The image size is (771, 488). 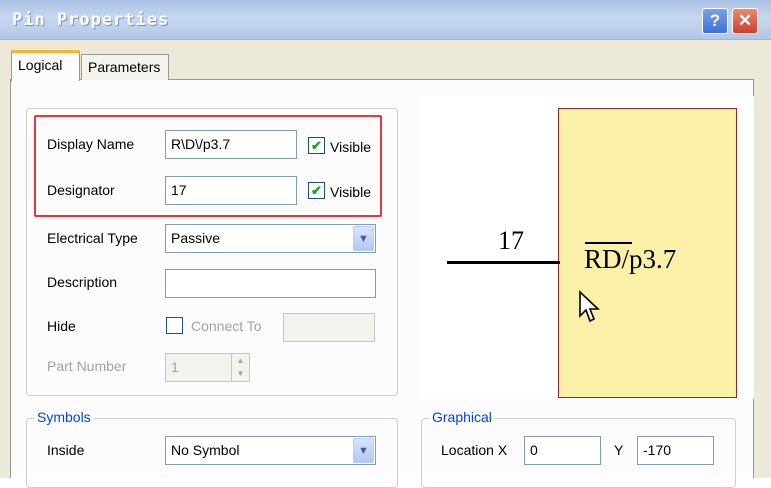 I want to click on location-x-label: Location X, so click(x=474, y=450).